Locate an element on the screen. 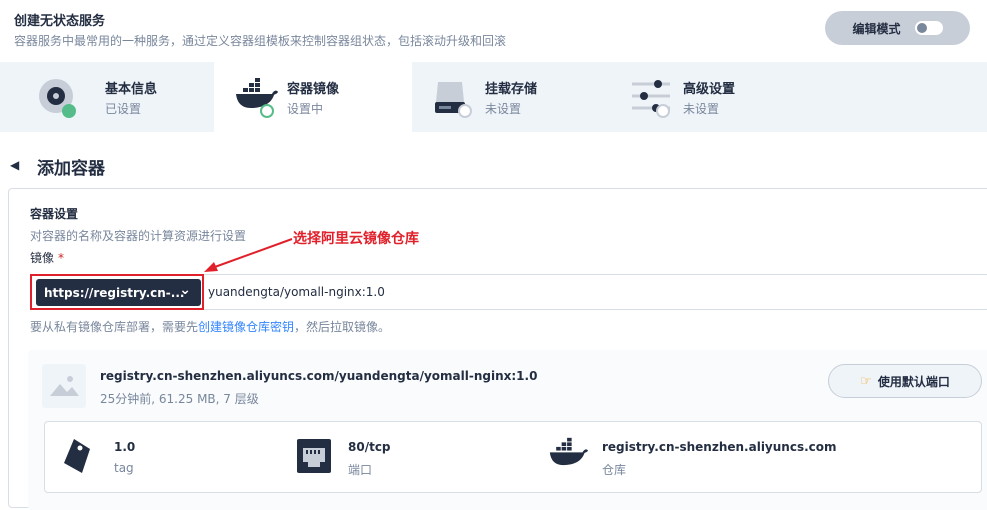 This screenshot has width=987, height=510. toggle-switch is located at coordinates (928, 28).